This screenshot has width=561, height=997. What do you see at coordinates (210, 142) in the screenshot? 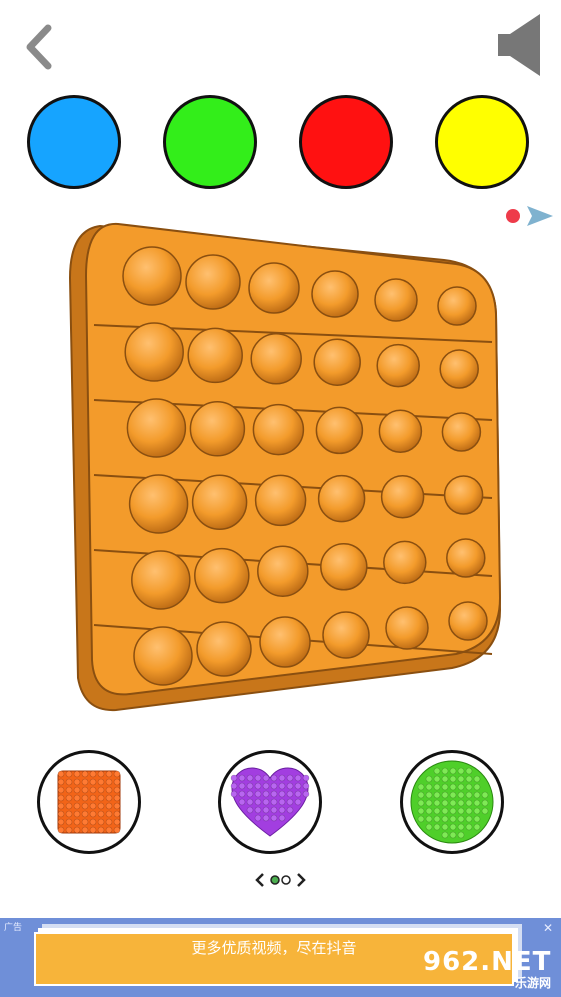
I see `color-swatch-green` at bounding box center [210, 142].